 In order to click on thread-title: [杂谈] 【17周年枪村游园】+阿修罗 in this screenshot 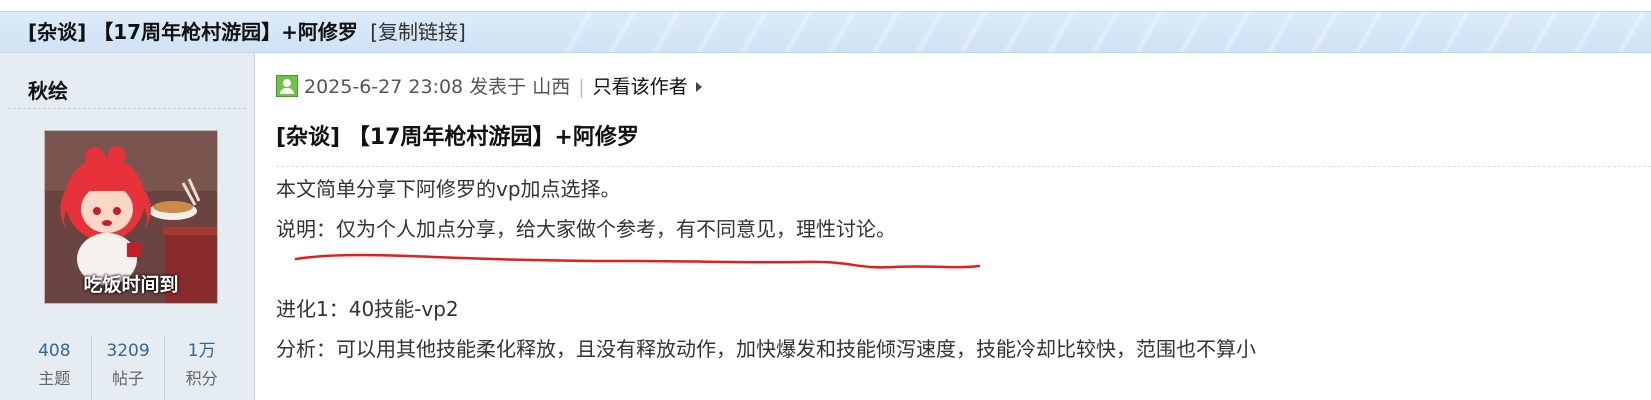, I will do `click(193, 32)`.